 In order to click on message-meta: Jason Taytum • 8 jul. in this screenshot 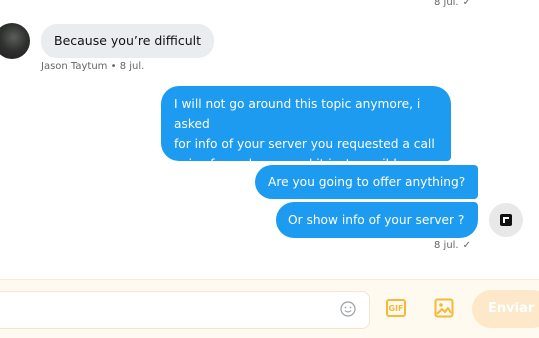, I will do `click(93, 66)`.